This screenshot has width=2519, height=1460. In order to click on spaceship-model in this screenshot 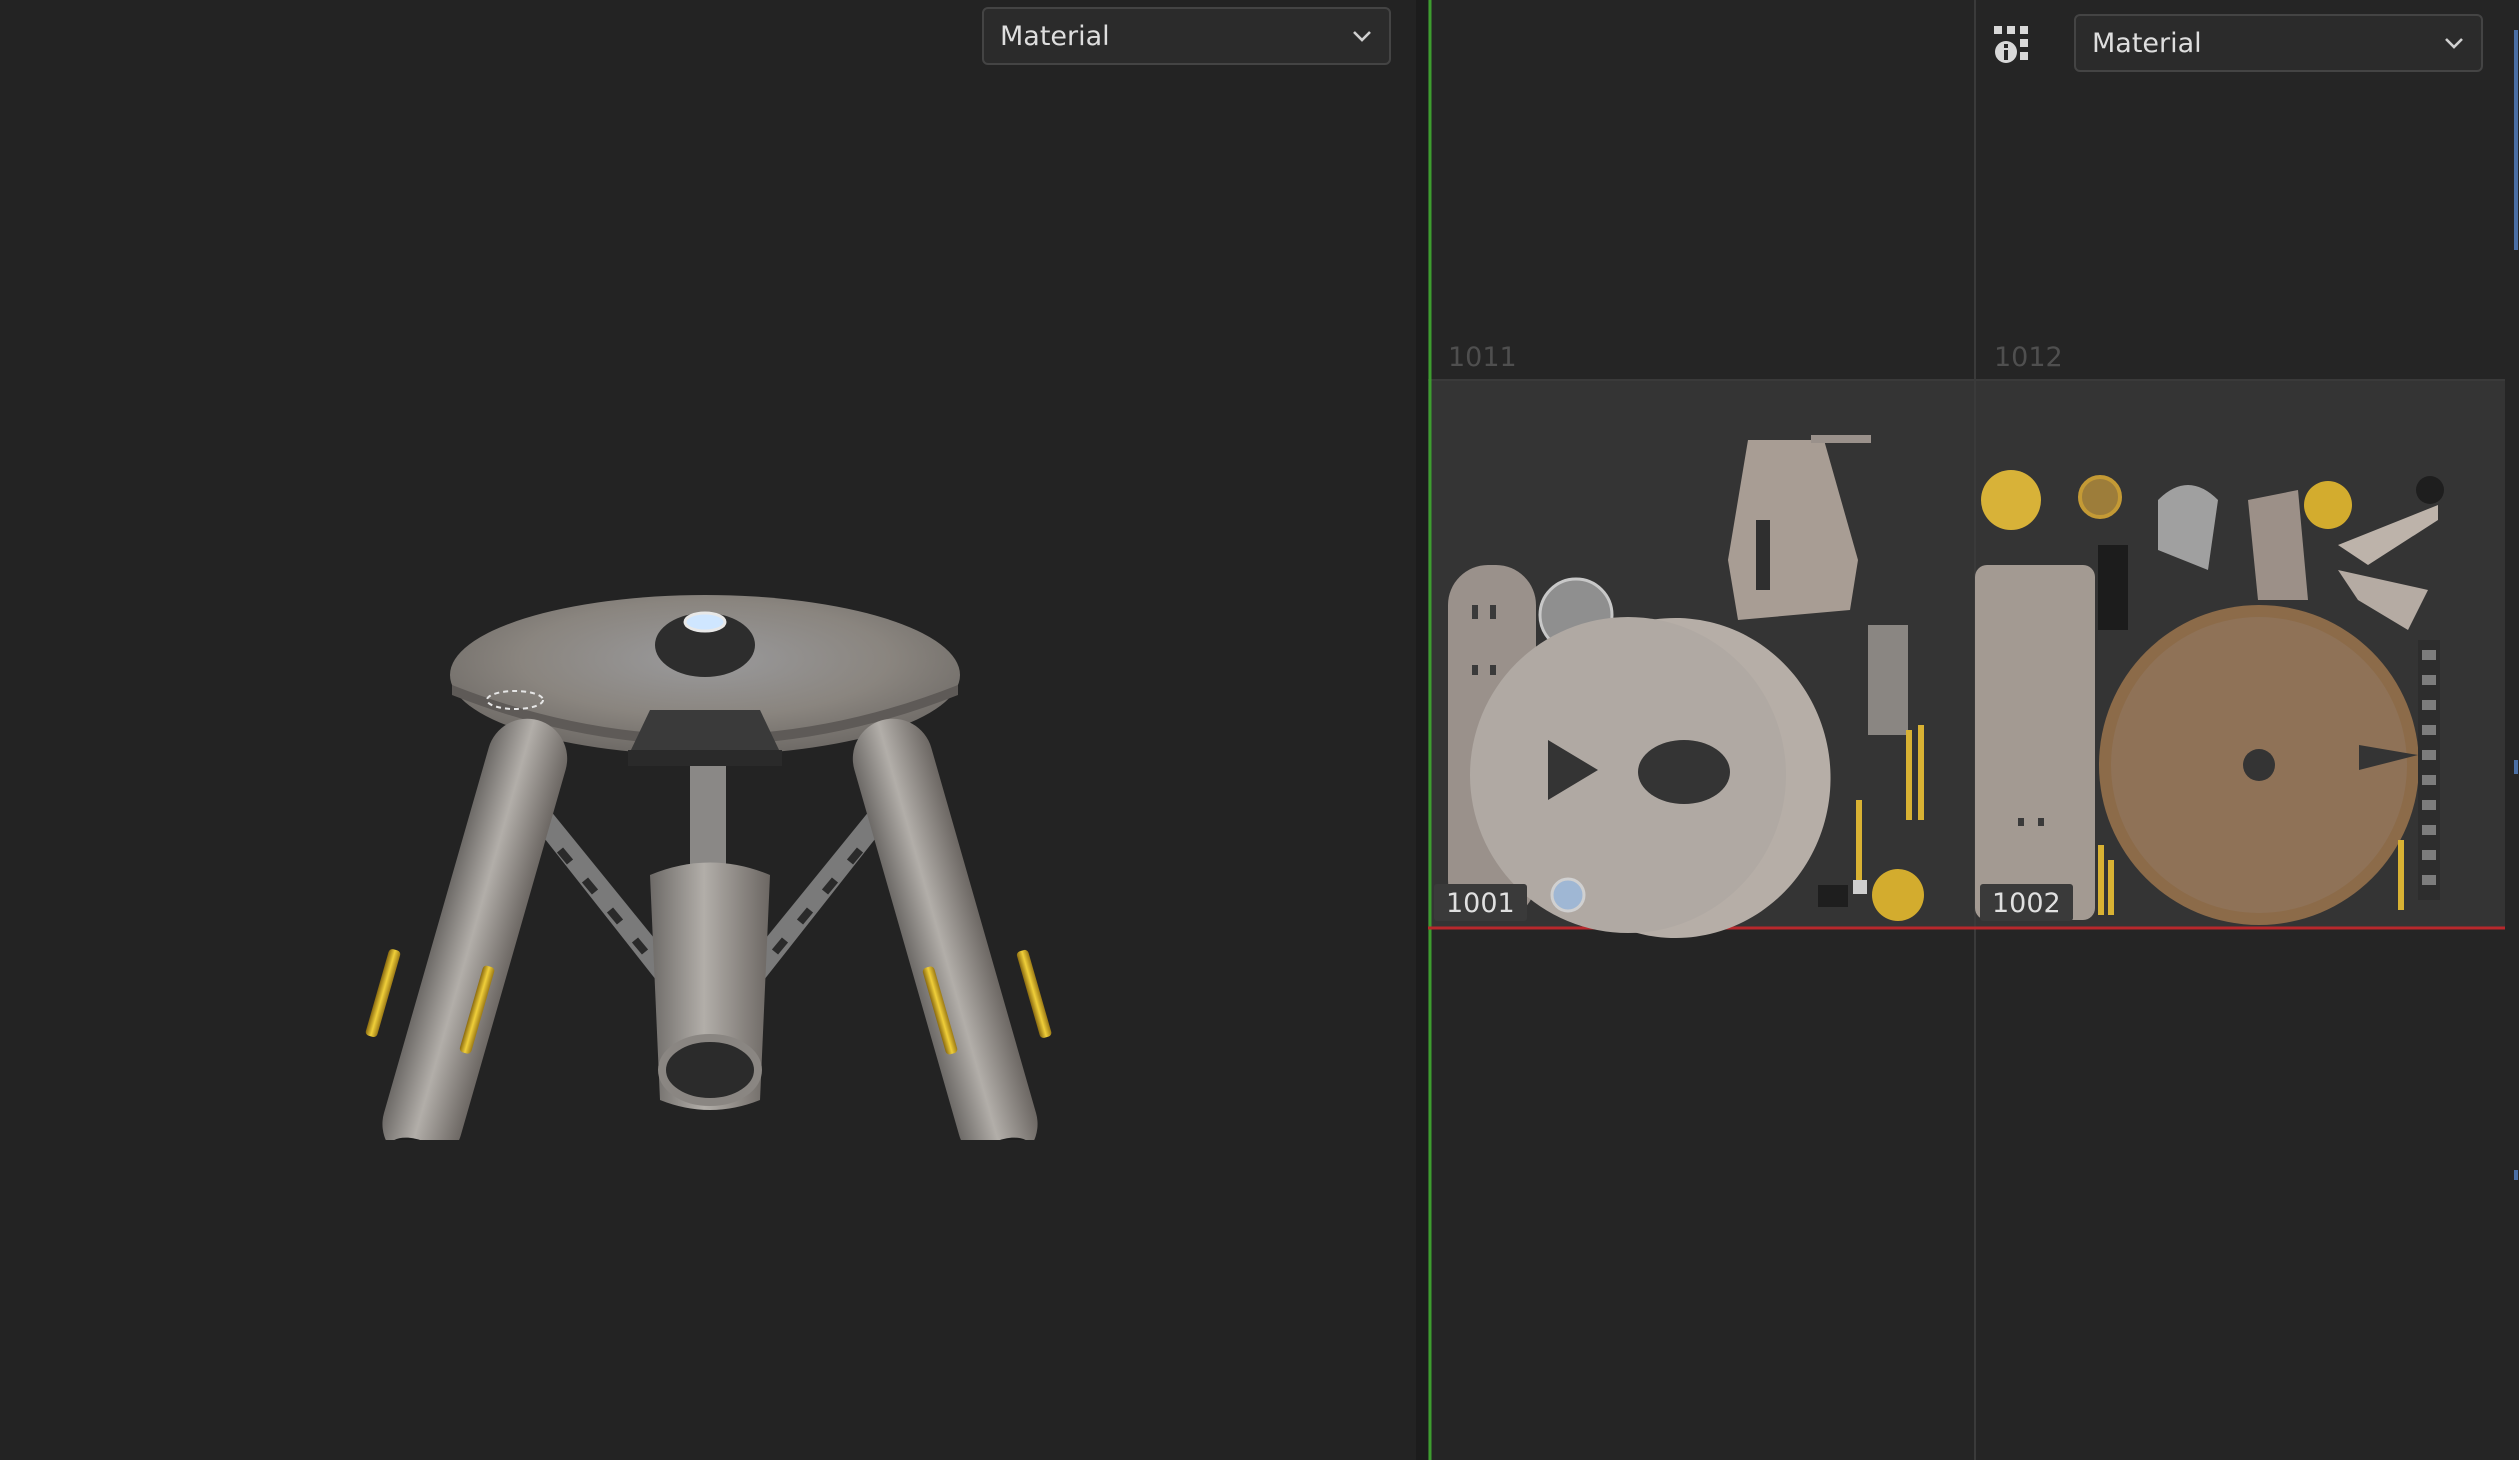, I will do `click(710, 855)`.